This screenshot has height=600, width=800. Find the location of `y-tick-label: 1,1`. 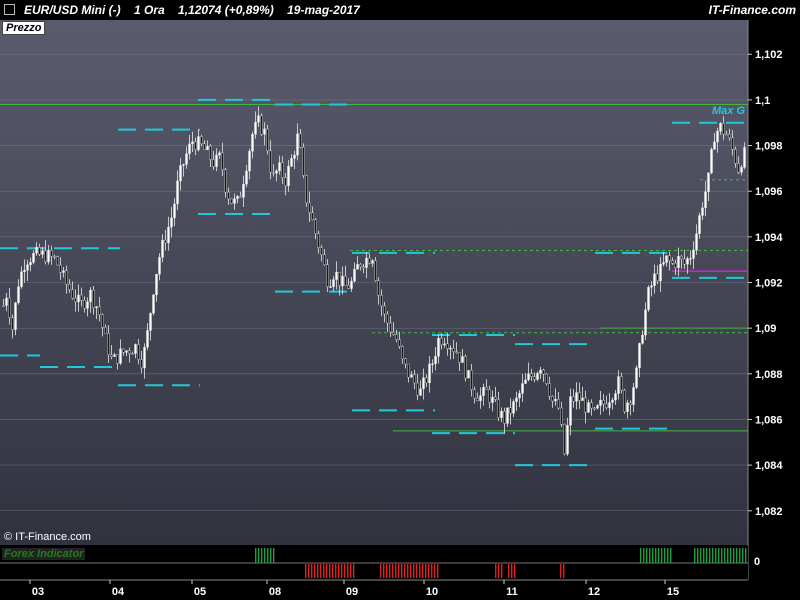

y-tick-label: 1,1 is located at coordinates (762, 101).